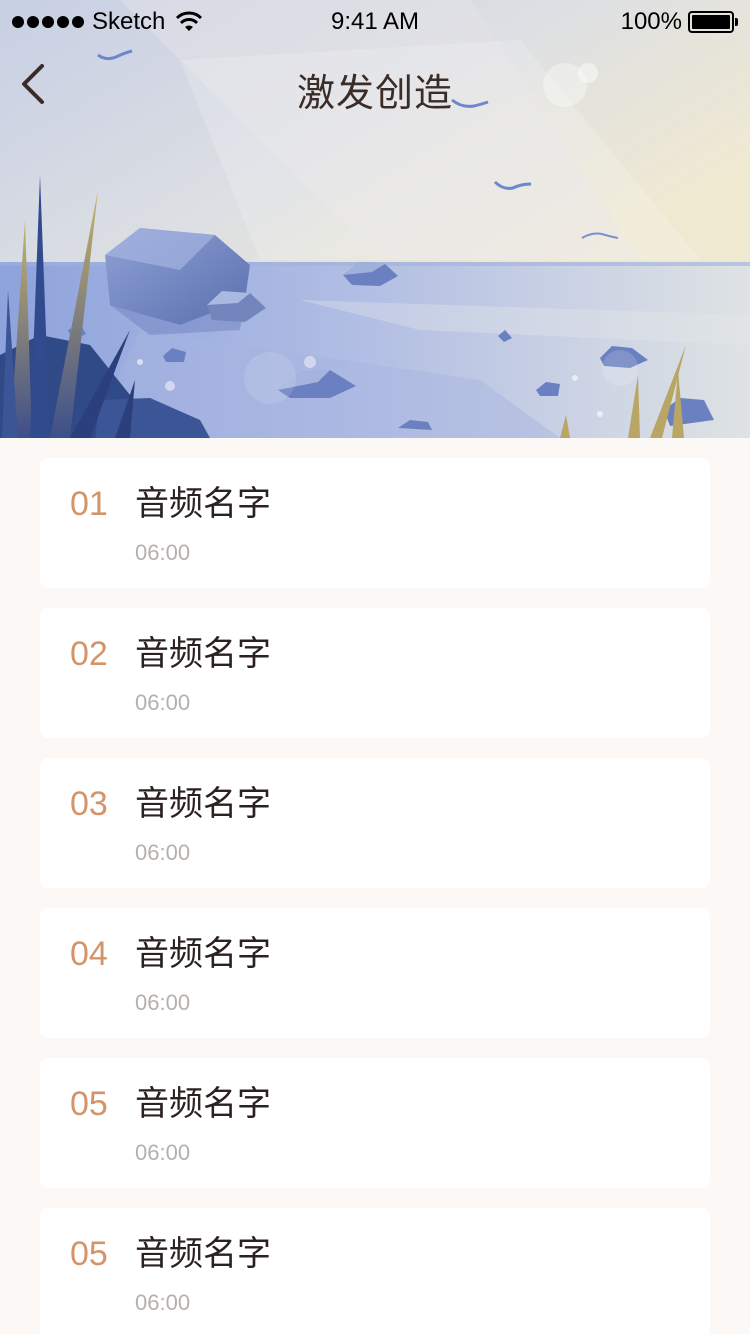 This screenshot has width=750, height=1334. I want to click on track-number: 03, so click(89, 804).